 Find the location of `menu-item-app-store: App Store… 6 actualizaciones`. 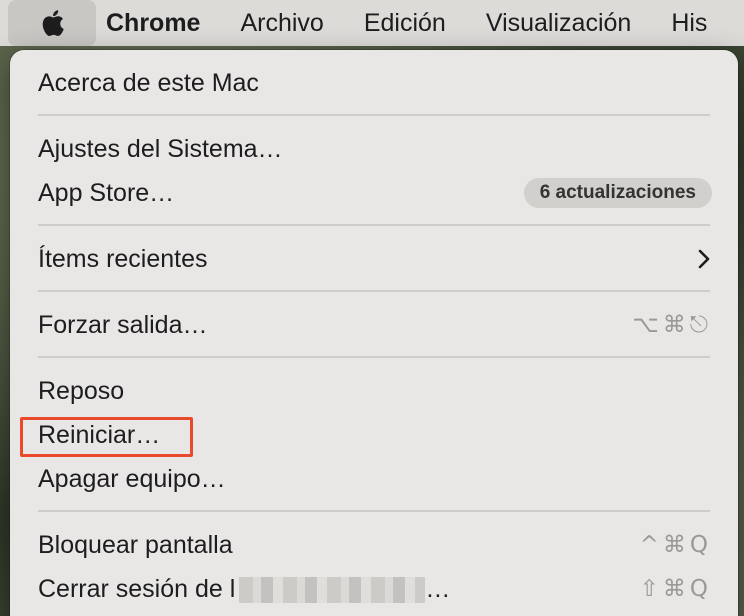

menu-item-app-store: App Store… 6 actualizaciones is located at coordinates (374, 193).